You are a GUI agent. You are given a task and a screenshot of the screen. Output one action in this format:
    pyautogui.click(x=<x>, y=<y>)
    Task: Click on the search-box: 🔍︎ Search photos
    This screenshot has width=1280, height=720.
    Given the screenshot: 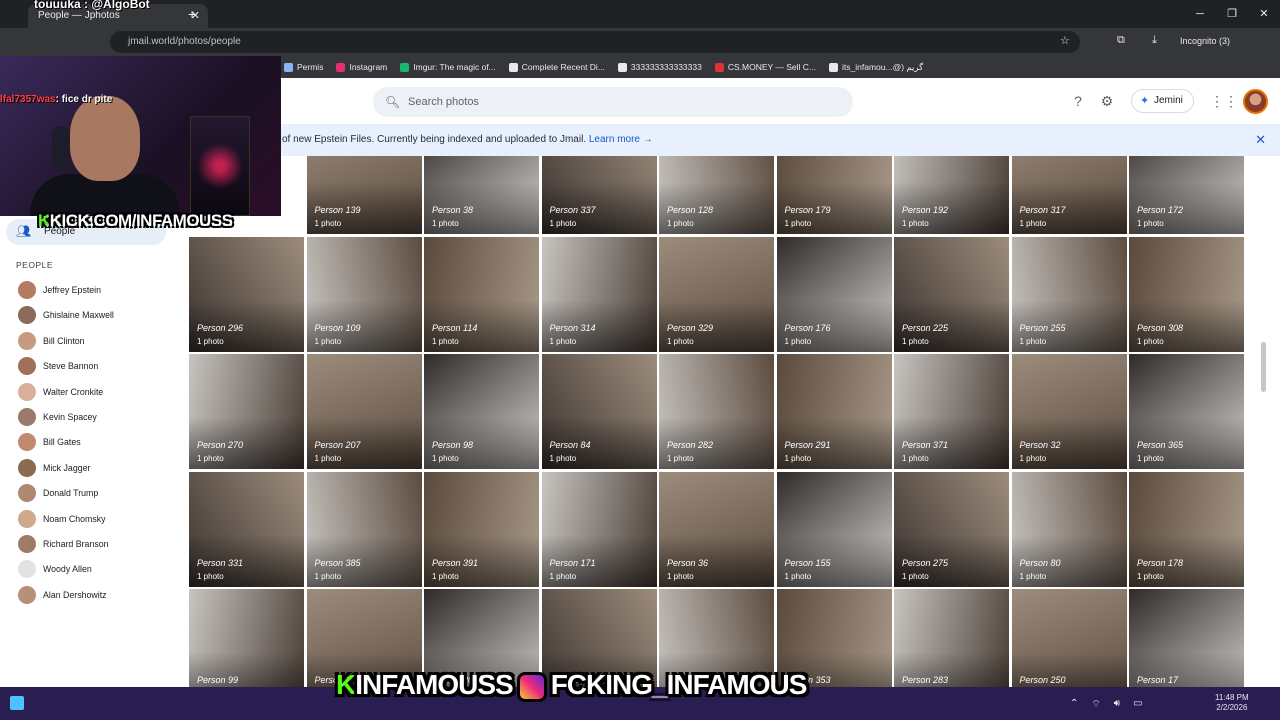 What is the action you would take?
    pyautogui.click(x=613, y=102)
    